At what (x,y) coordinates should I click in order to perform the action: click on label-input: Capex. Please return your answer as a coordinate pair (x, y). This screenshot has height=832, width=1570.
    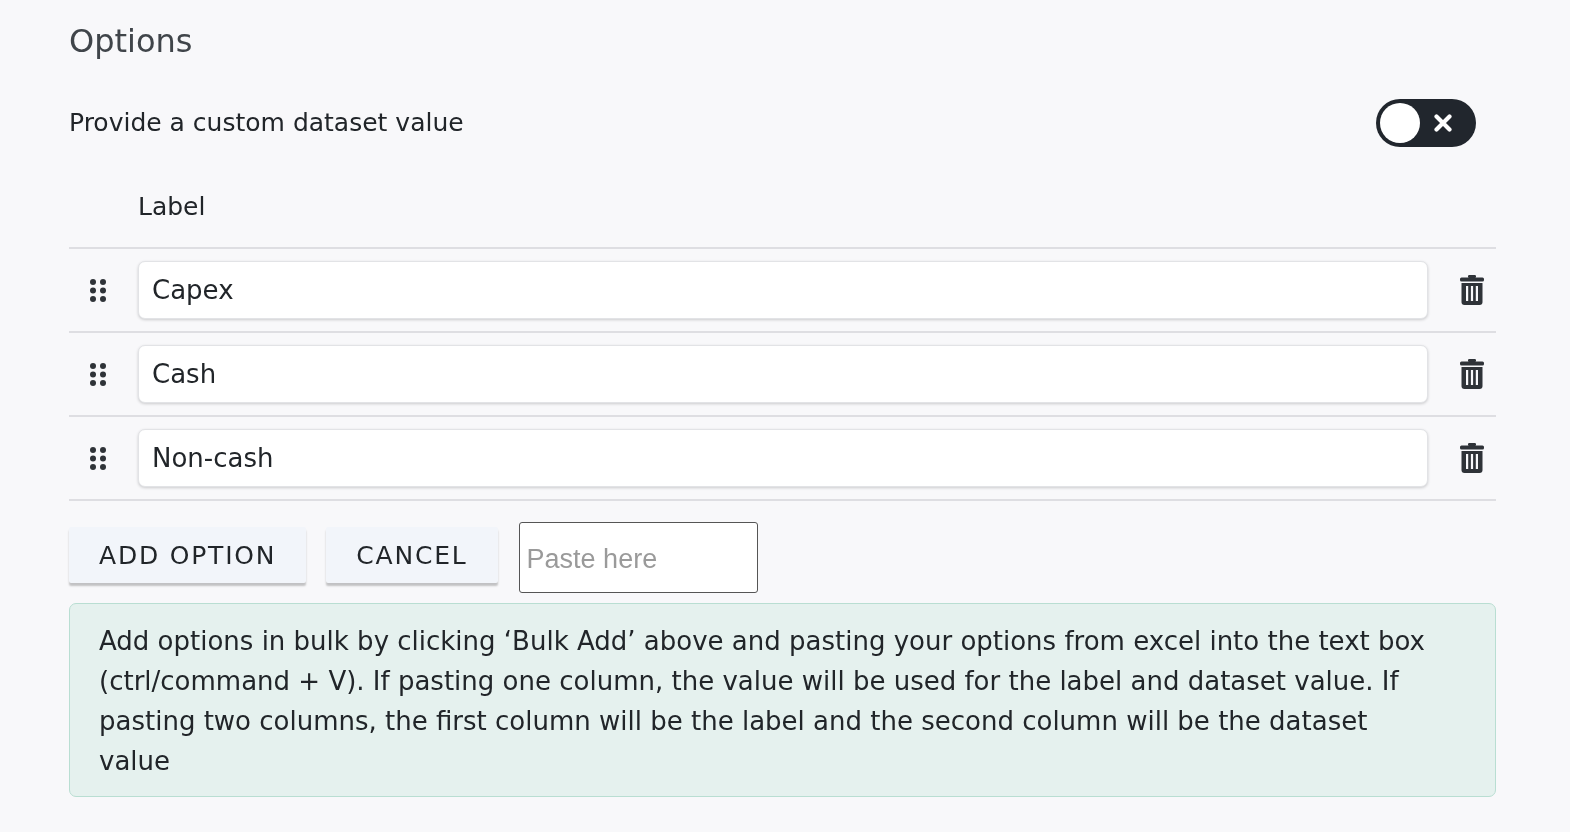
    Looking at the image, I should click on (783, 290).